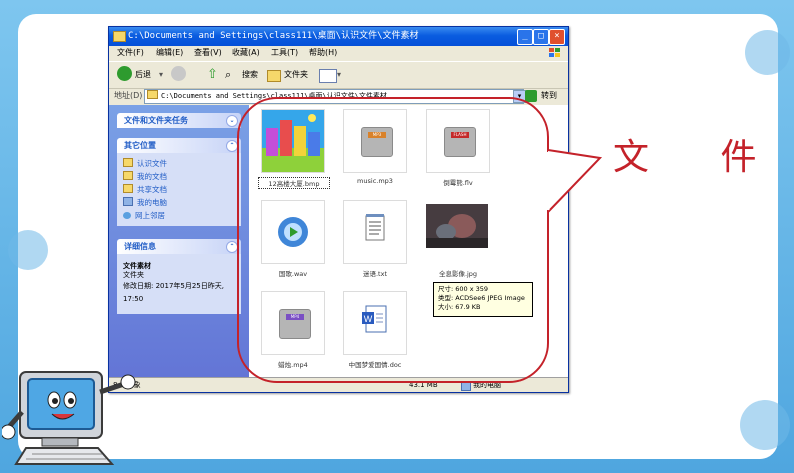 The image size is (794, 473). Describe the element at coordinates (328, 76) in the screenshot. I see `views-icon` at that location.